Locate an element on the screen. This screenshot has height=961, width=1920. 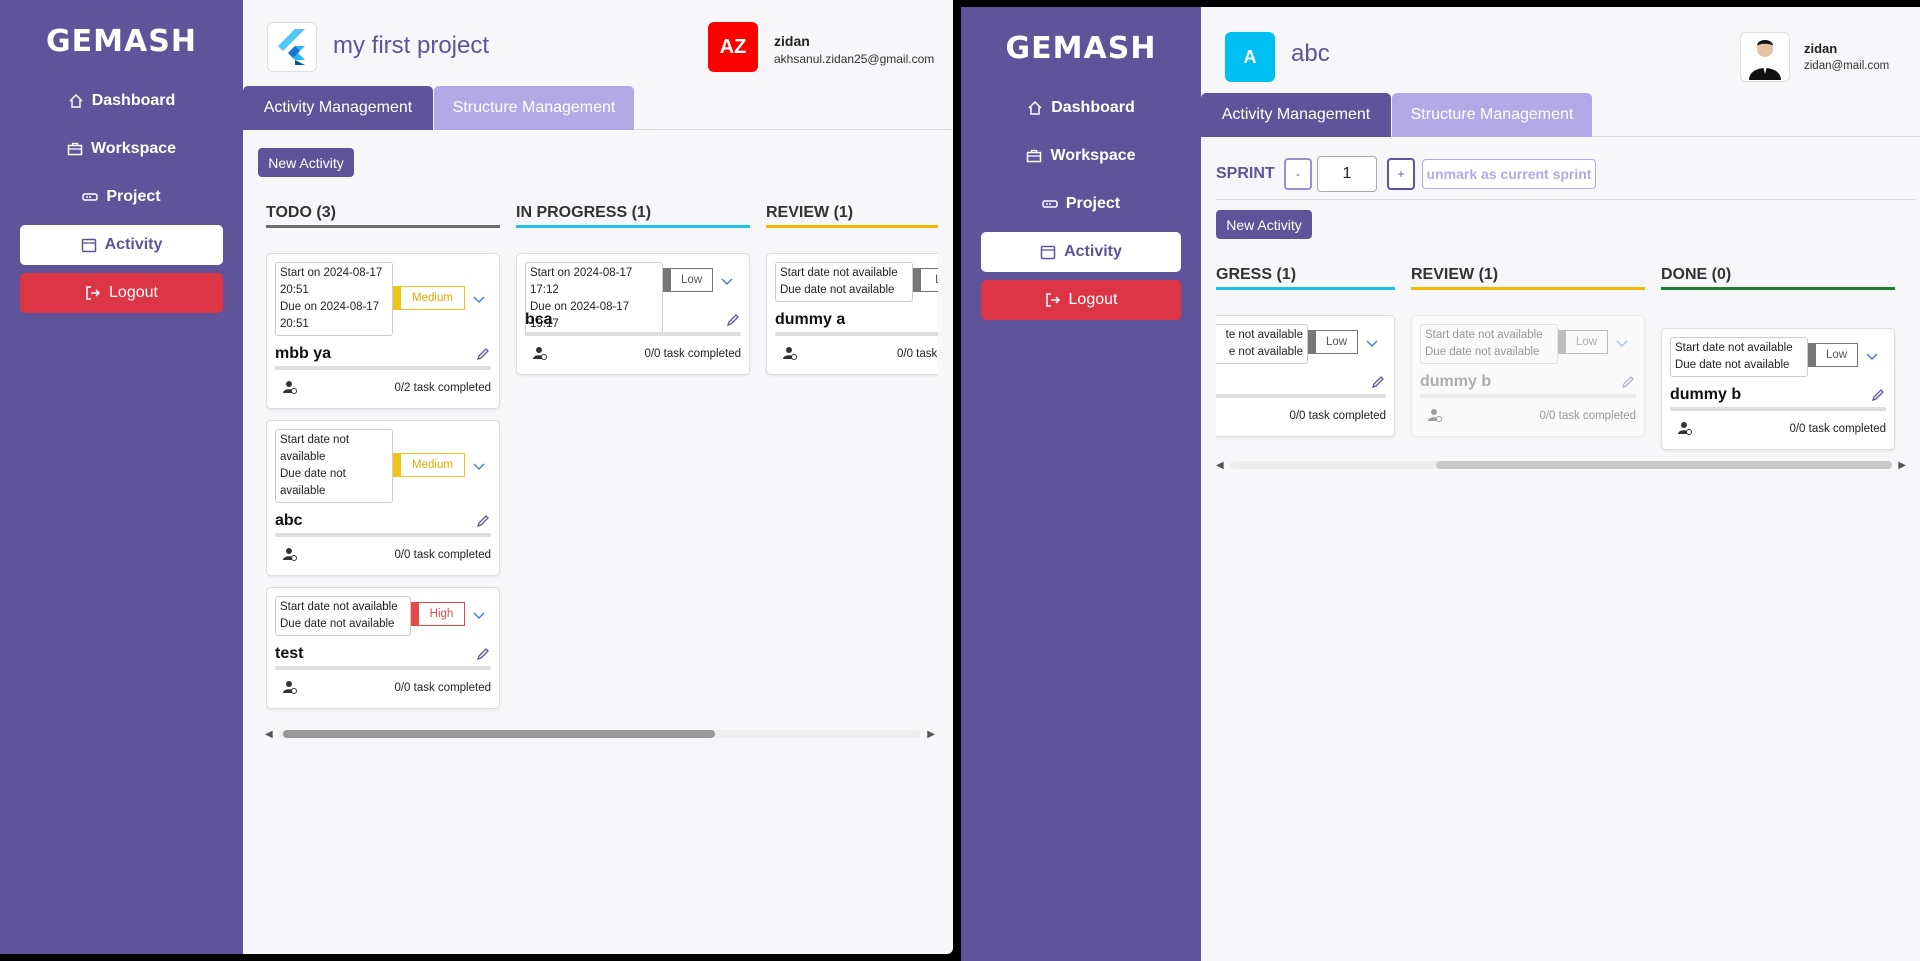
sprint-decrement-button: - is located at coordinates (1298, 174).